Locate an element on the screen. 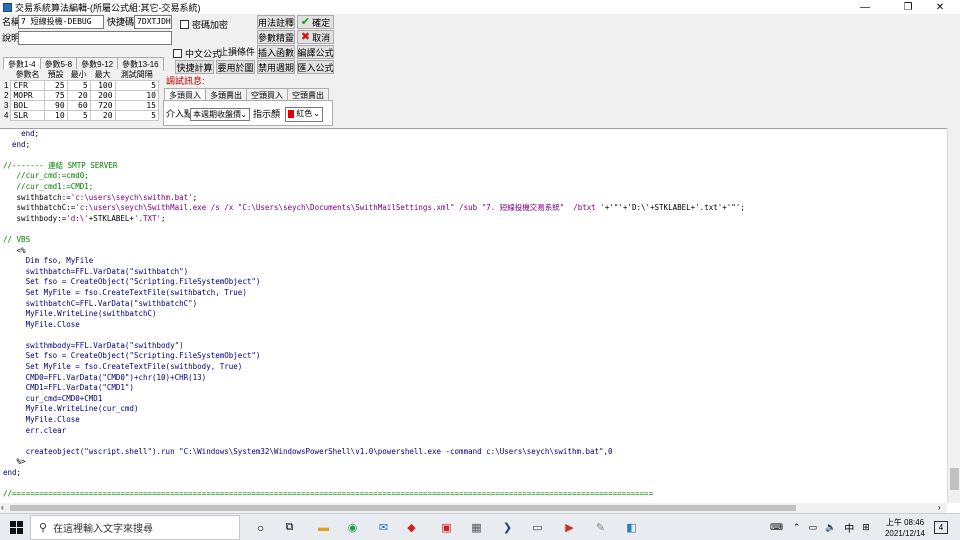  param-default-cell: 25 is located at coordinates (55, 85).